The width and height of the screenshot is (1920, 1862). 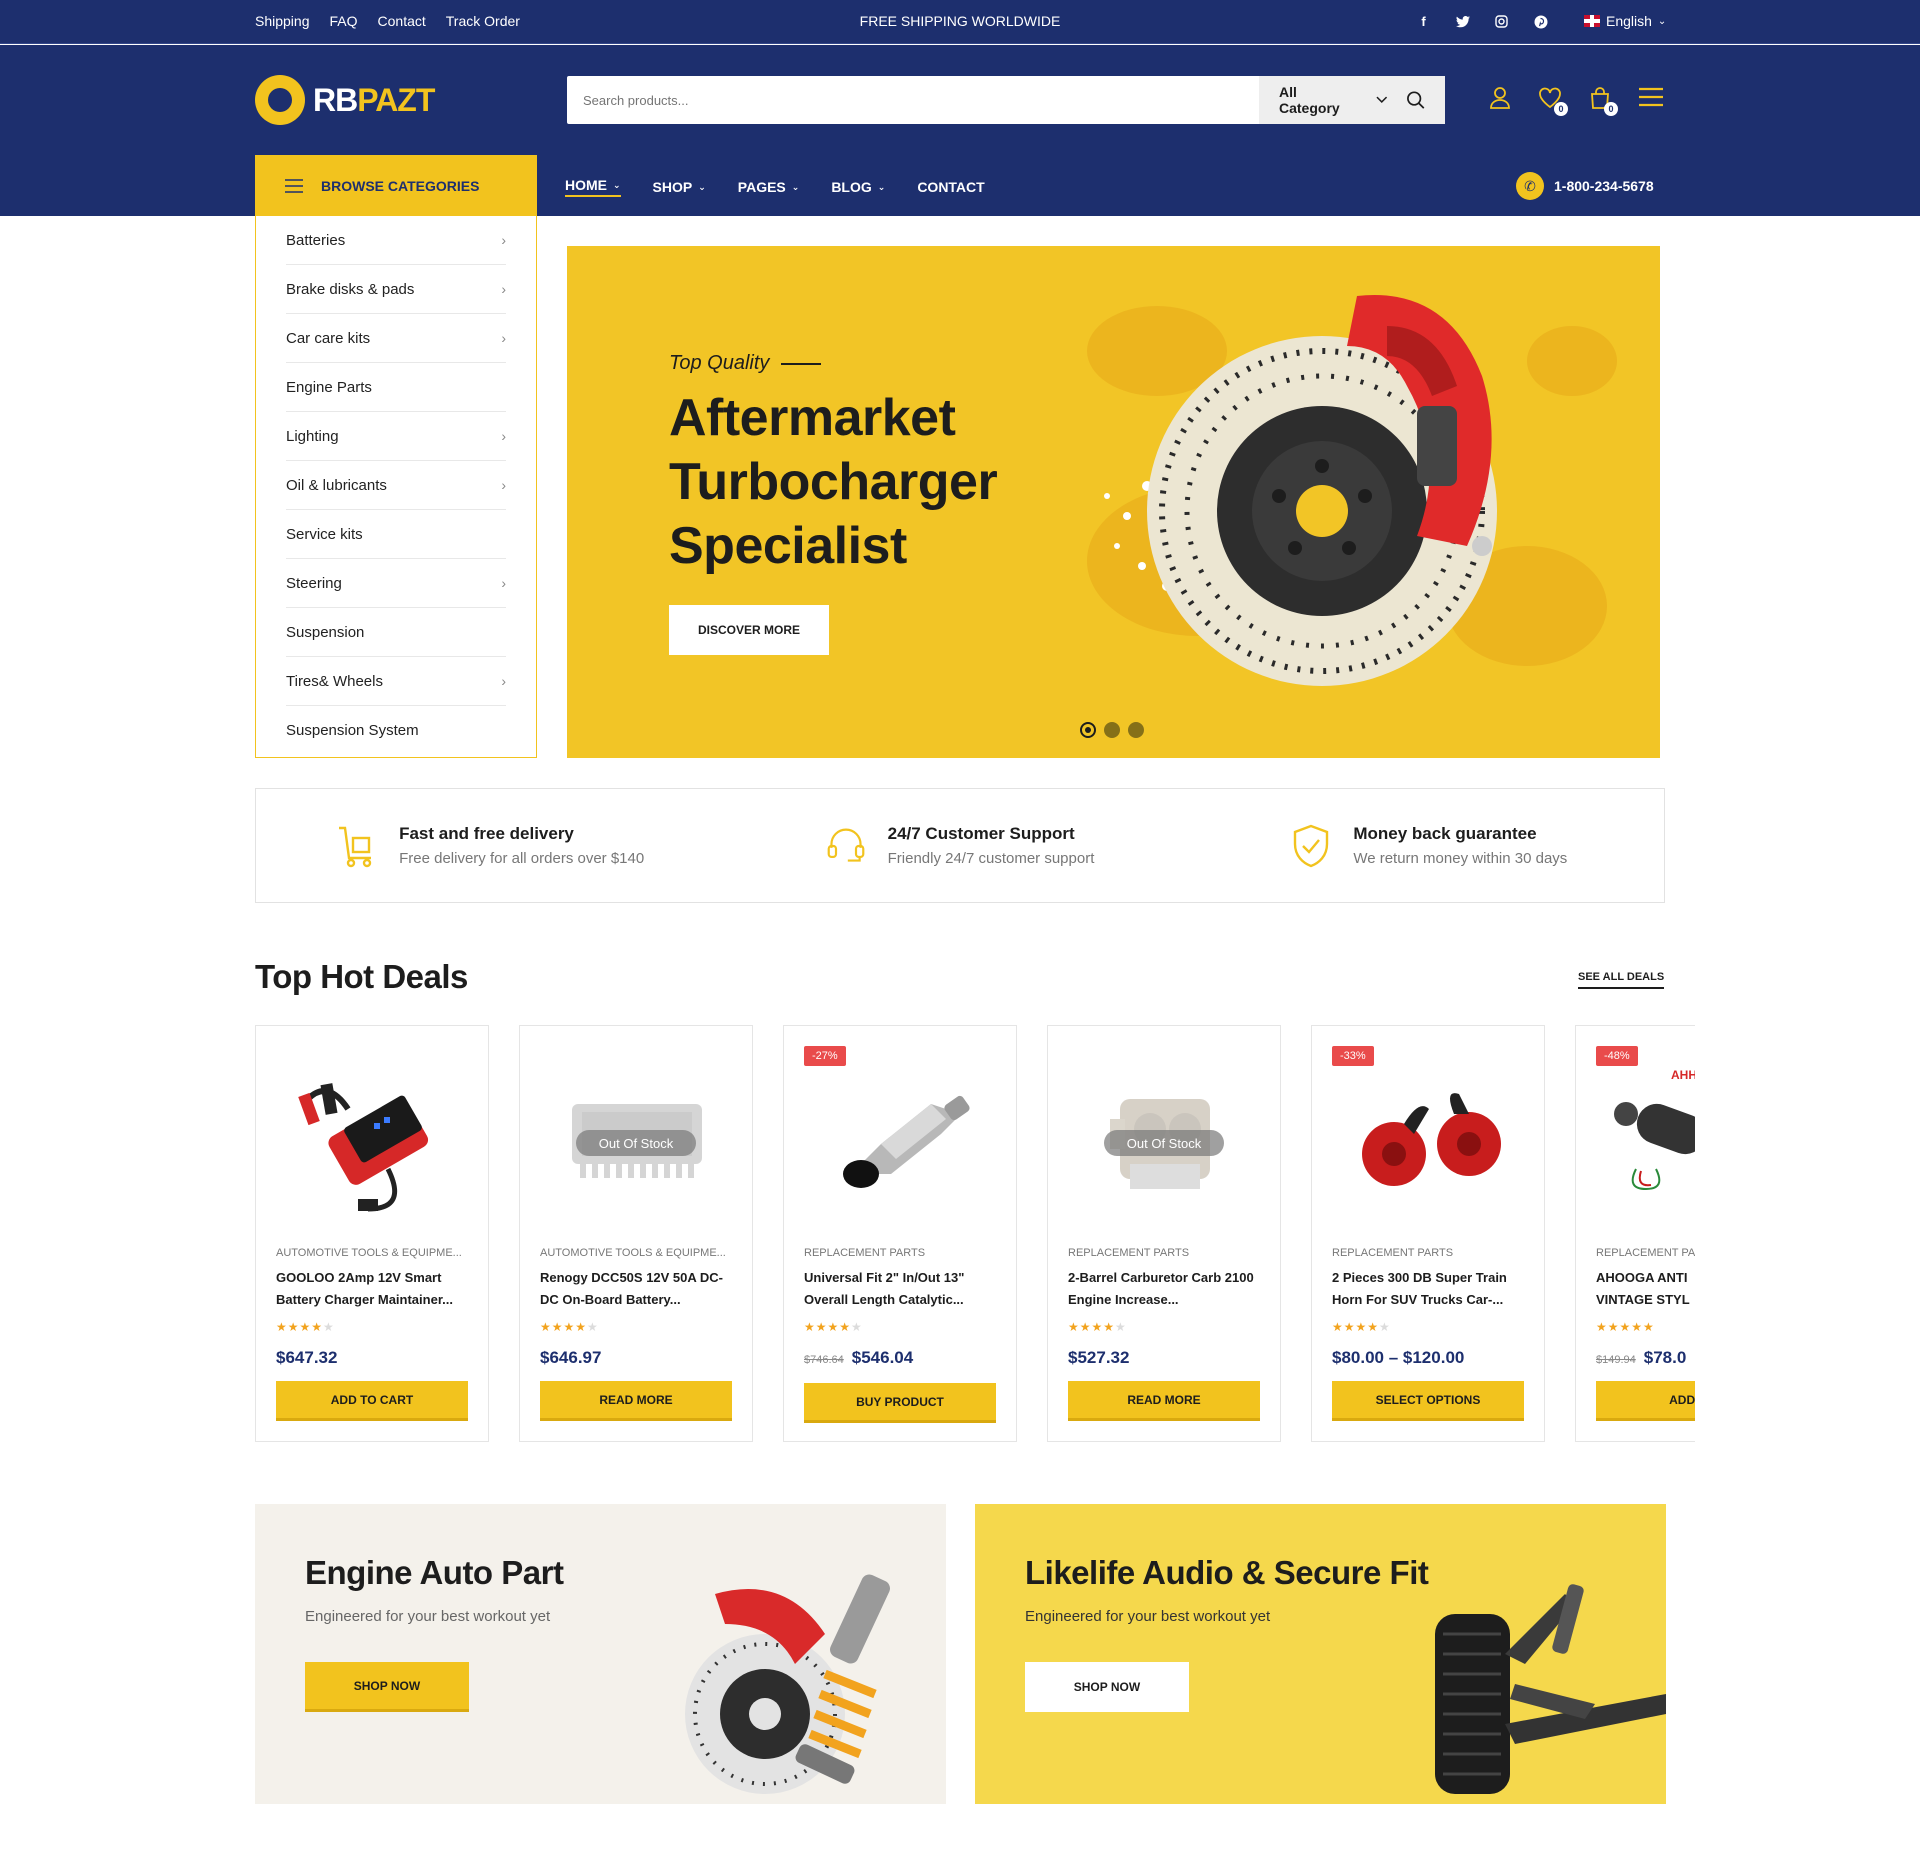 I want to click on category-item: Oil & lubricants ›, so click(x=396, y=485).